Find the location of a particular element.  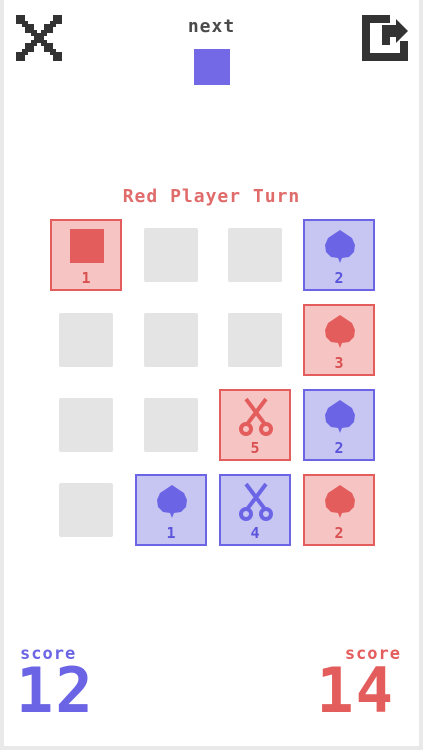

blue-card: 1 is located at coordinates (171, 510).